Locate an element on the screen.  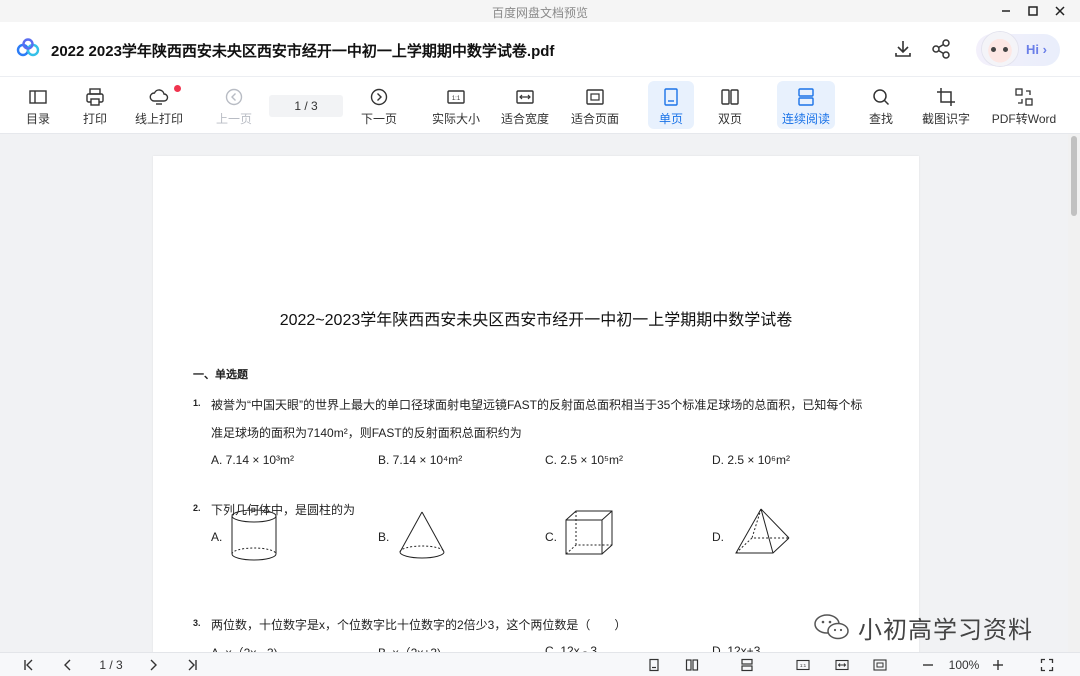
cone-figure is located at coordinates (422, 535).